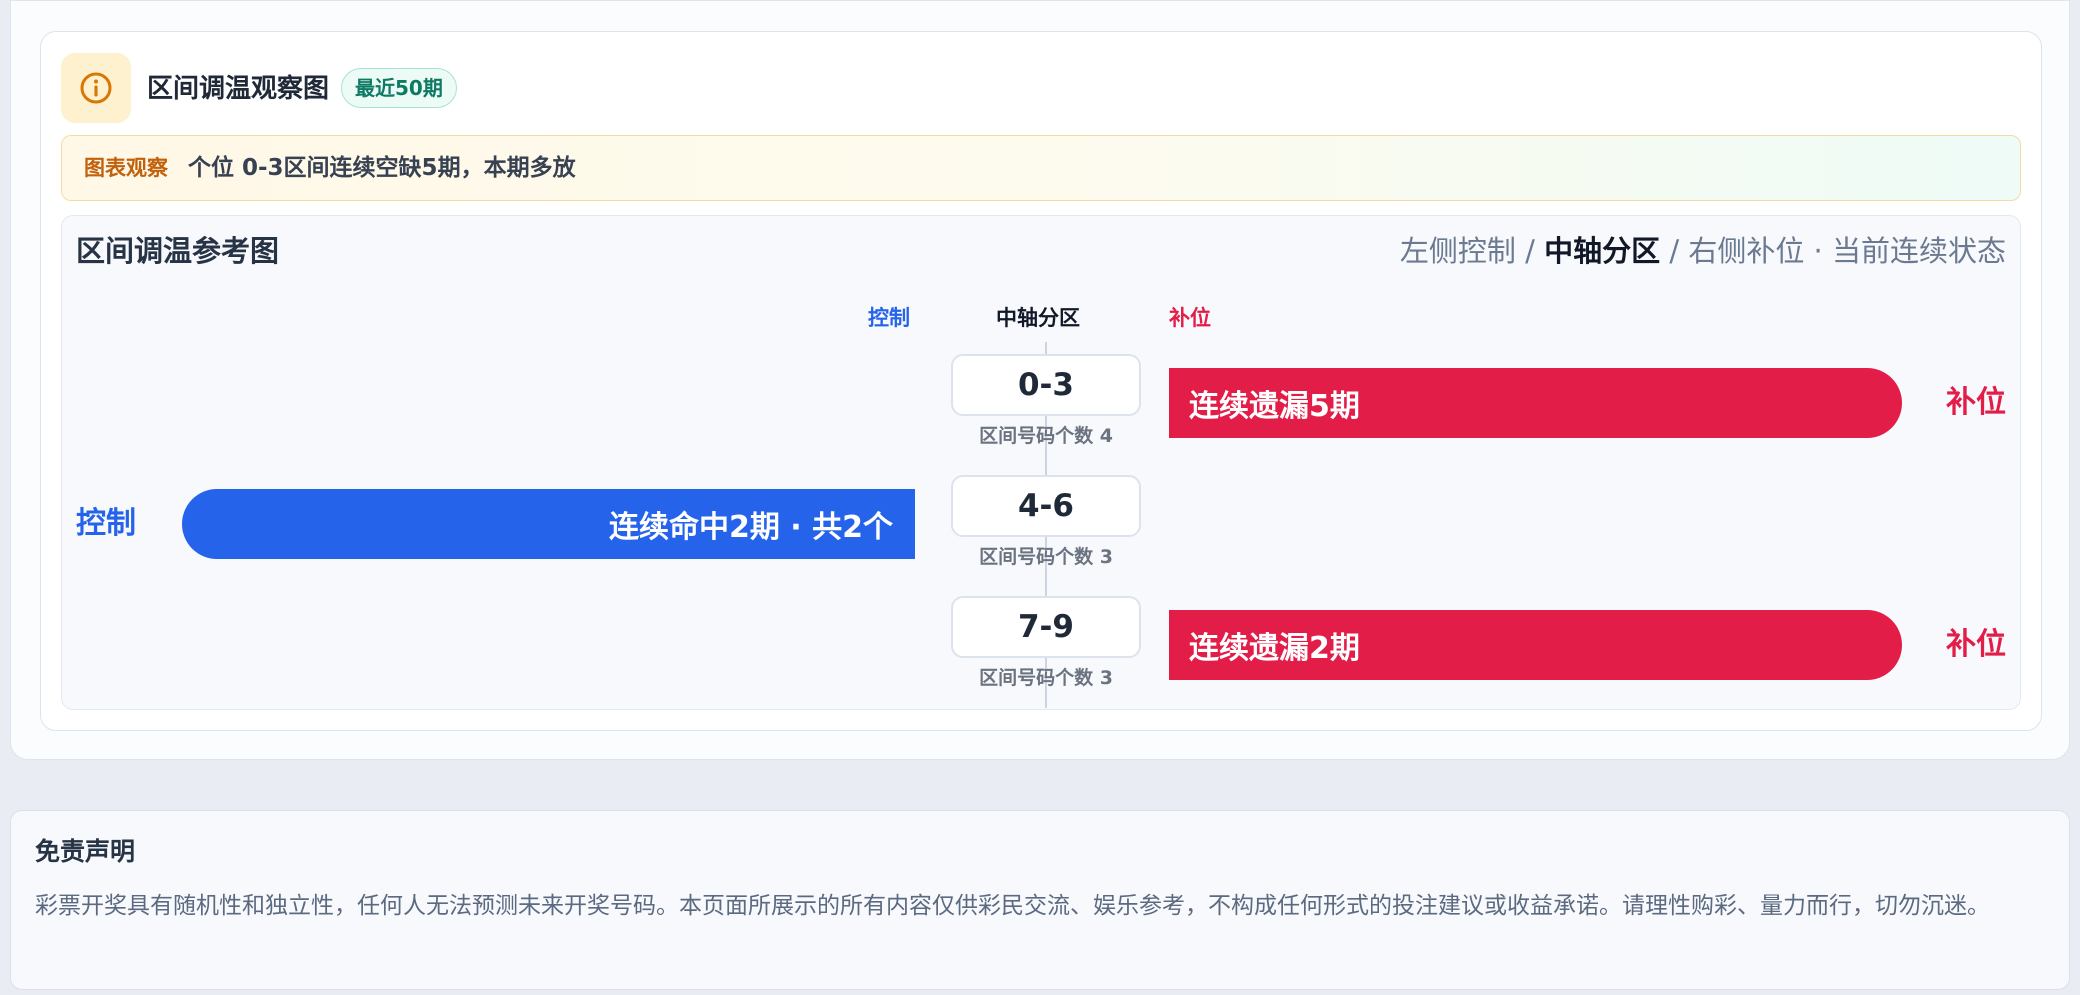 Image resolution: width=2080 pixels, height=995 pixels. What do you see at coordinates (1046, 678) in the screenshot?
I see `zone-count-7-9: 区间号码个数 3` at bounding box center [1046, 678].